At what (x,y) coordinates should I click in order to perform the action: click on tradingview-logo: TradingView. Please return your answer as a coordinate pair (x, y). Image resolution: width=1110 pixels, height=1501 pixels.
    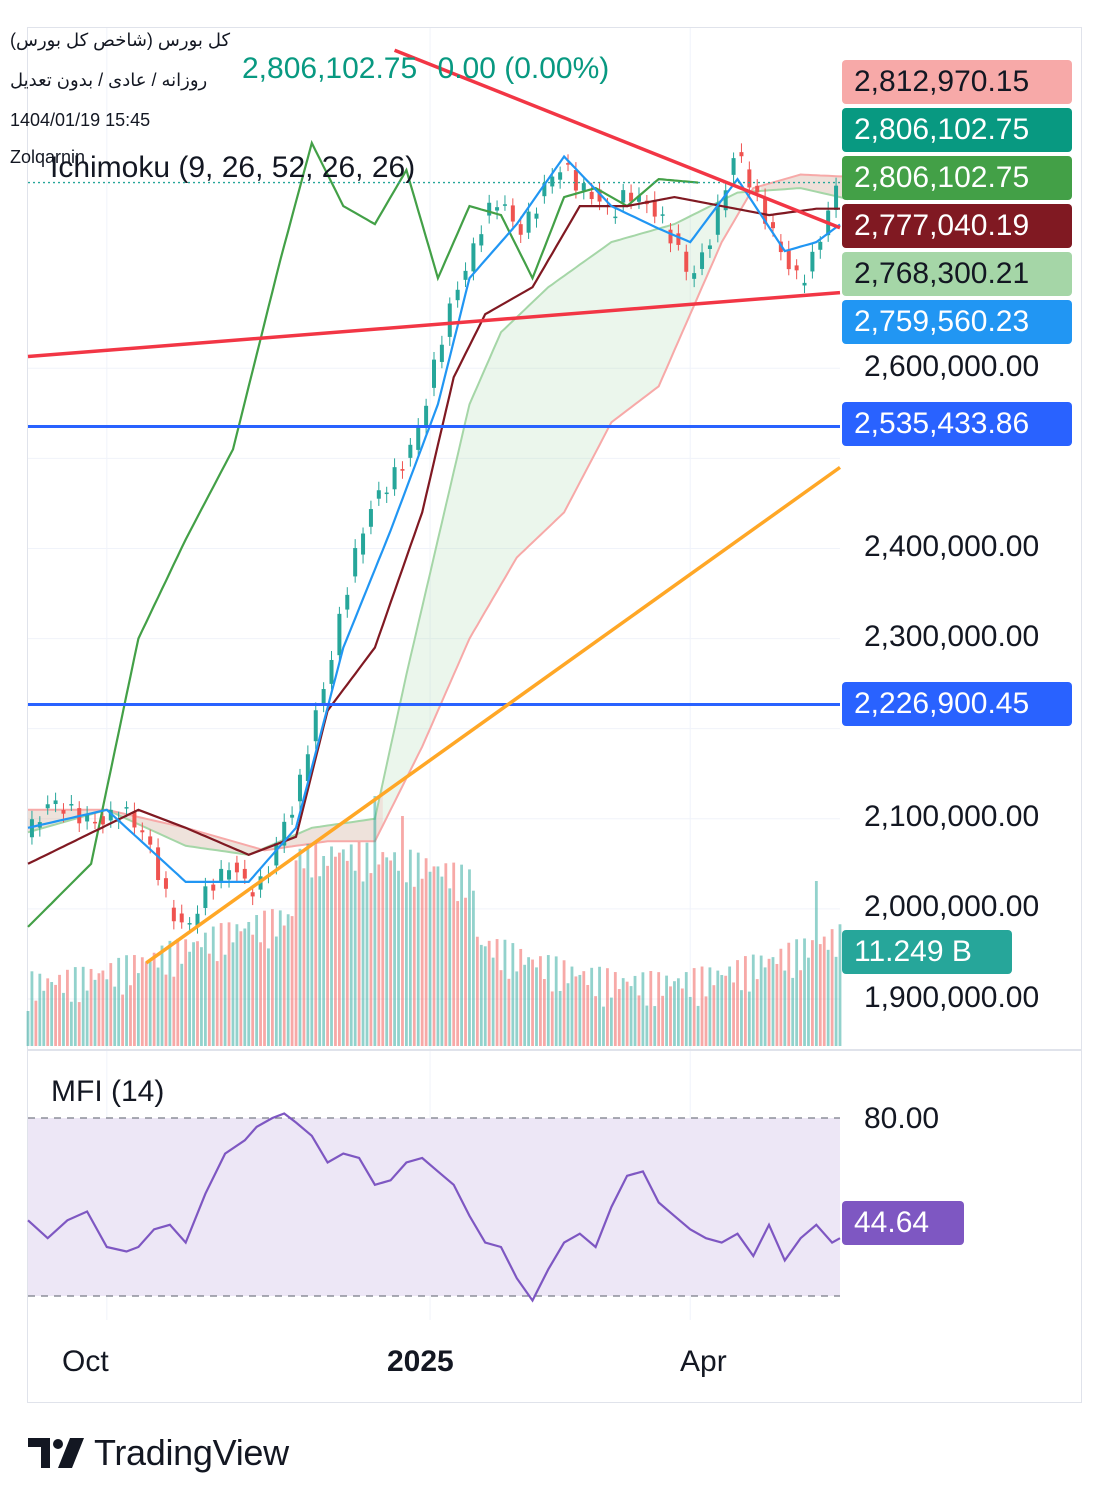
    Looking at the image, I should click on (158, 1453).